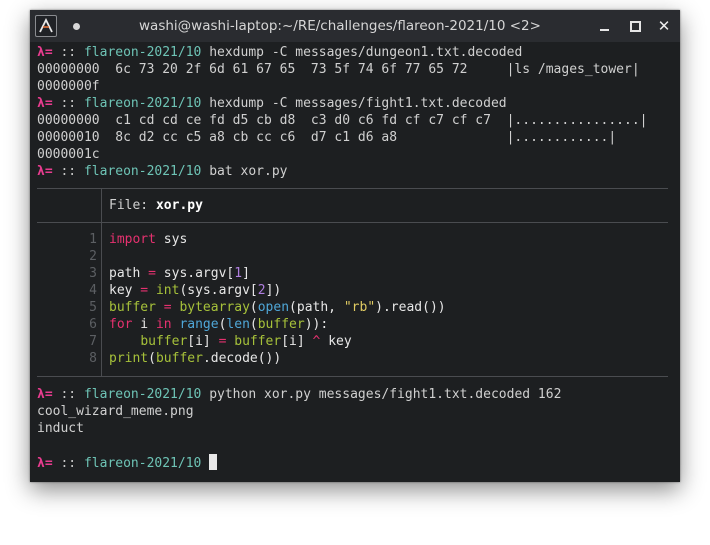 The image size is (710, 545). Describe the element at coordinates (352, 376) in the screenshot. I see `bat-bottom-rule` at that location.